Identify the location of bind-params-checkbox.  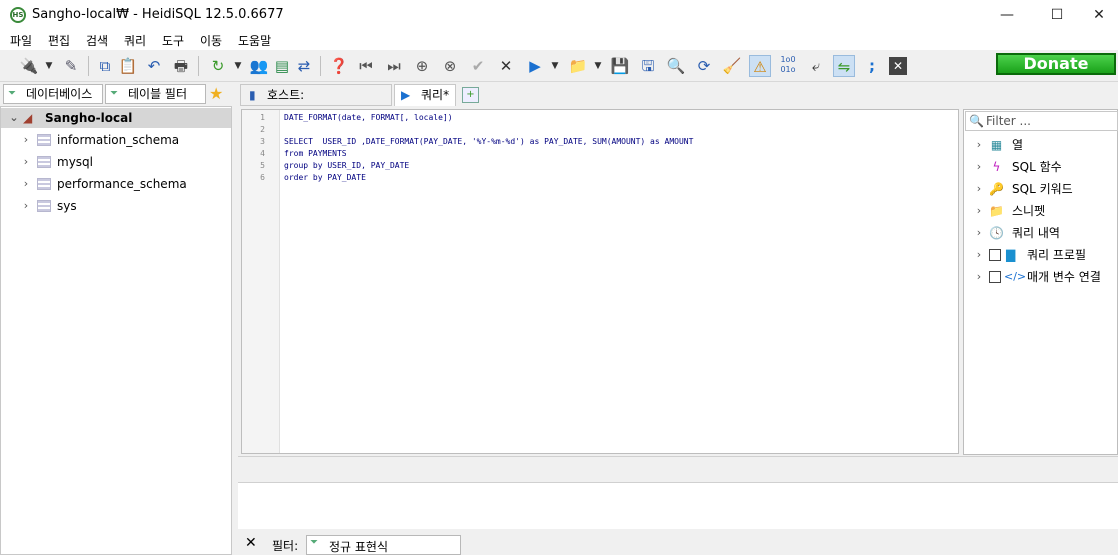
(995, 277).